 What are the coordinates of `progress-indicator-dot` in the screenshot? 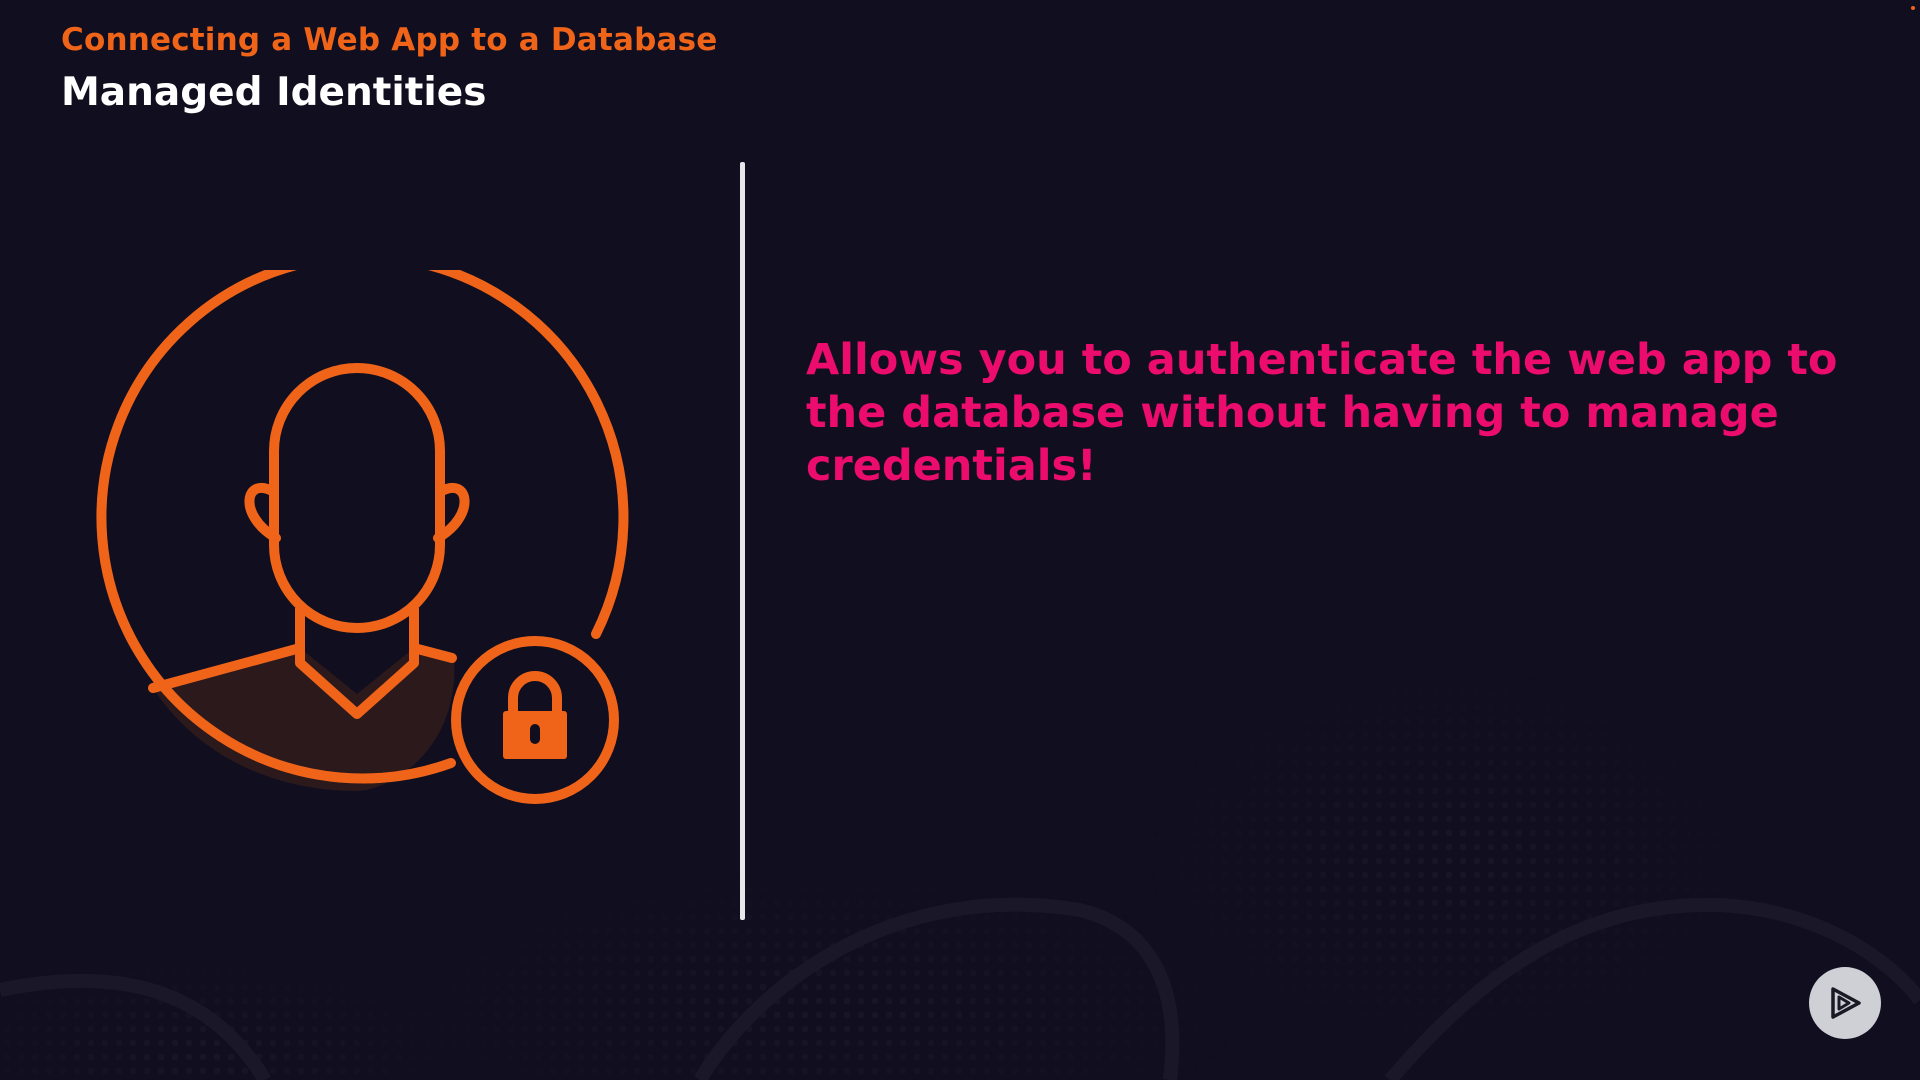 It's located at (1913, 8).